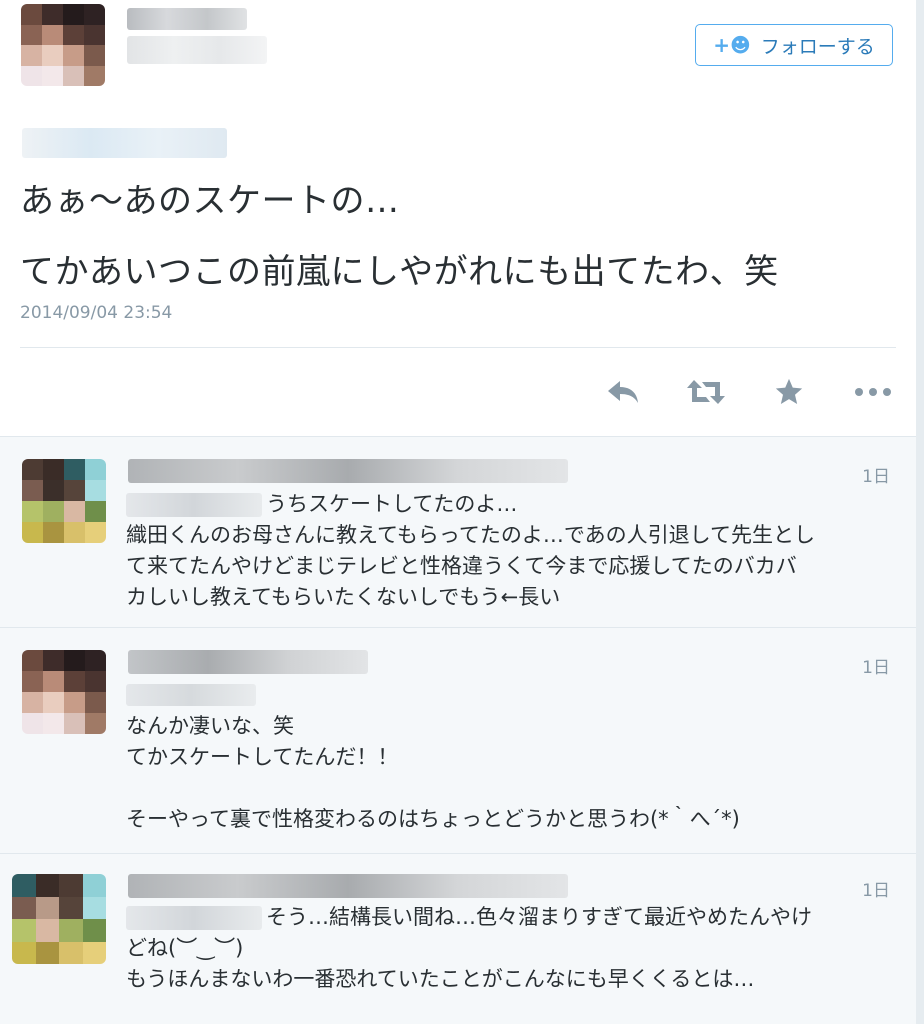 The width and height of the screenshot is (924, 1025). Describe the element at coordinates (343, 597) in the screenshot. I see `reply-text-line: カしいし教えてもらいたくないしでもう←長い` at that location.